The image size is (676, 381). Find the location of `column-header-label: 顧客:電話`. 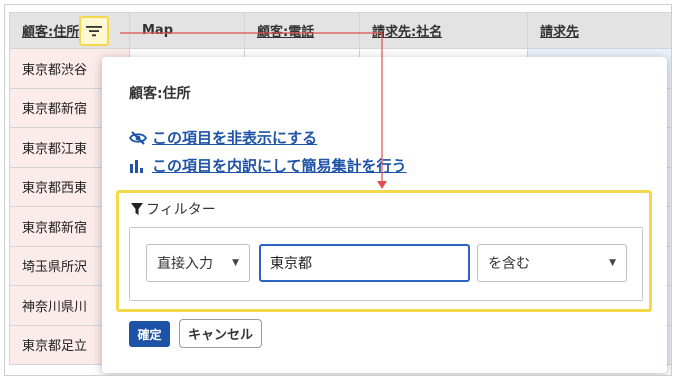

column-header-label: 顧客:電話 is located at coordinates (286, 32).